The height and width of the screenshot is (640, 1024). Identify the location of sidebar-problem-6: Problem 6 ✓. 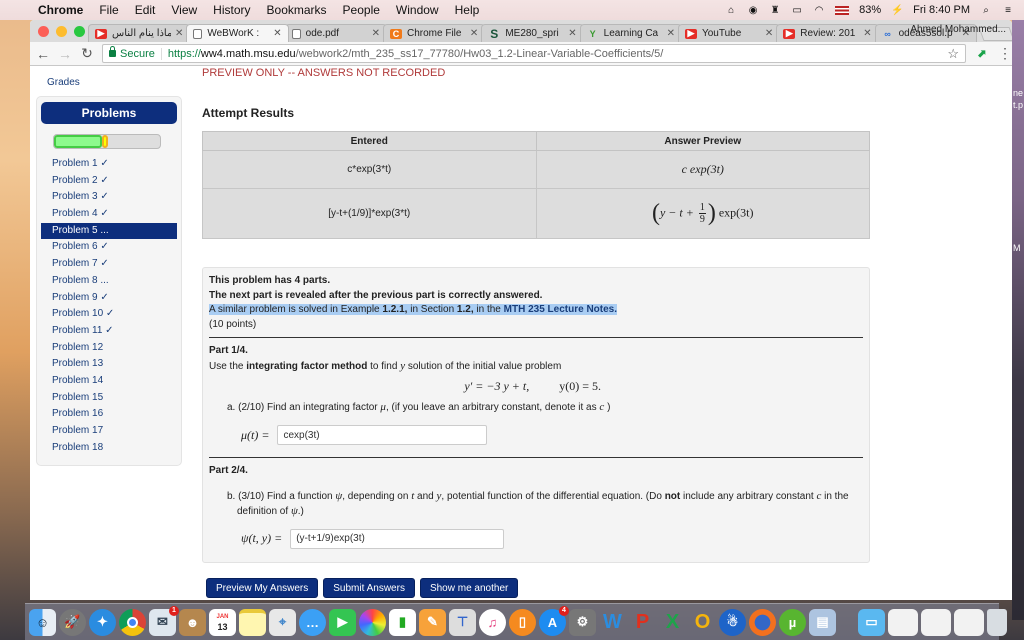
(109, 247).